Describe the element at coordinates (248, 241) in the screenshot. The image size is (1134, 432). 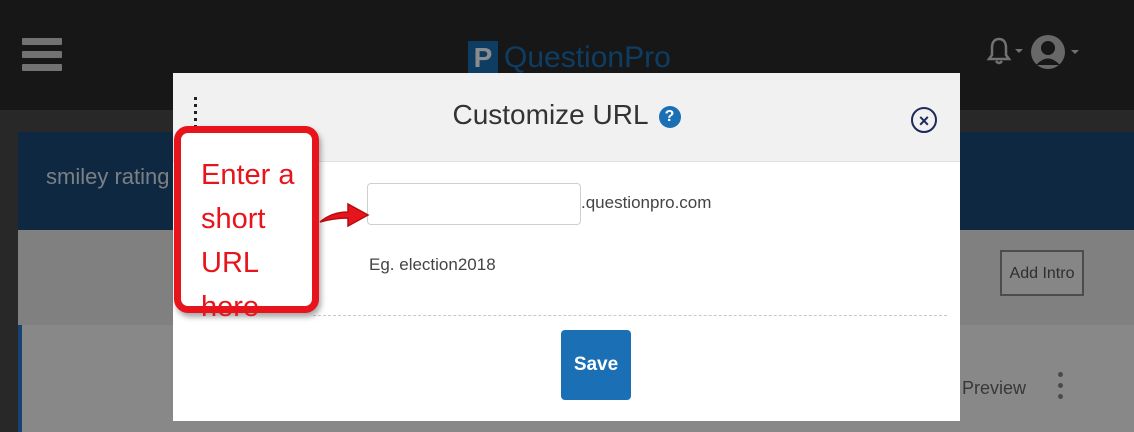
I see `annotation-text: Enter a short URL here` at that location.